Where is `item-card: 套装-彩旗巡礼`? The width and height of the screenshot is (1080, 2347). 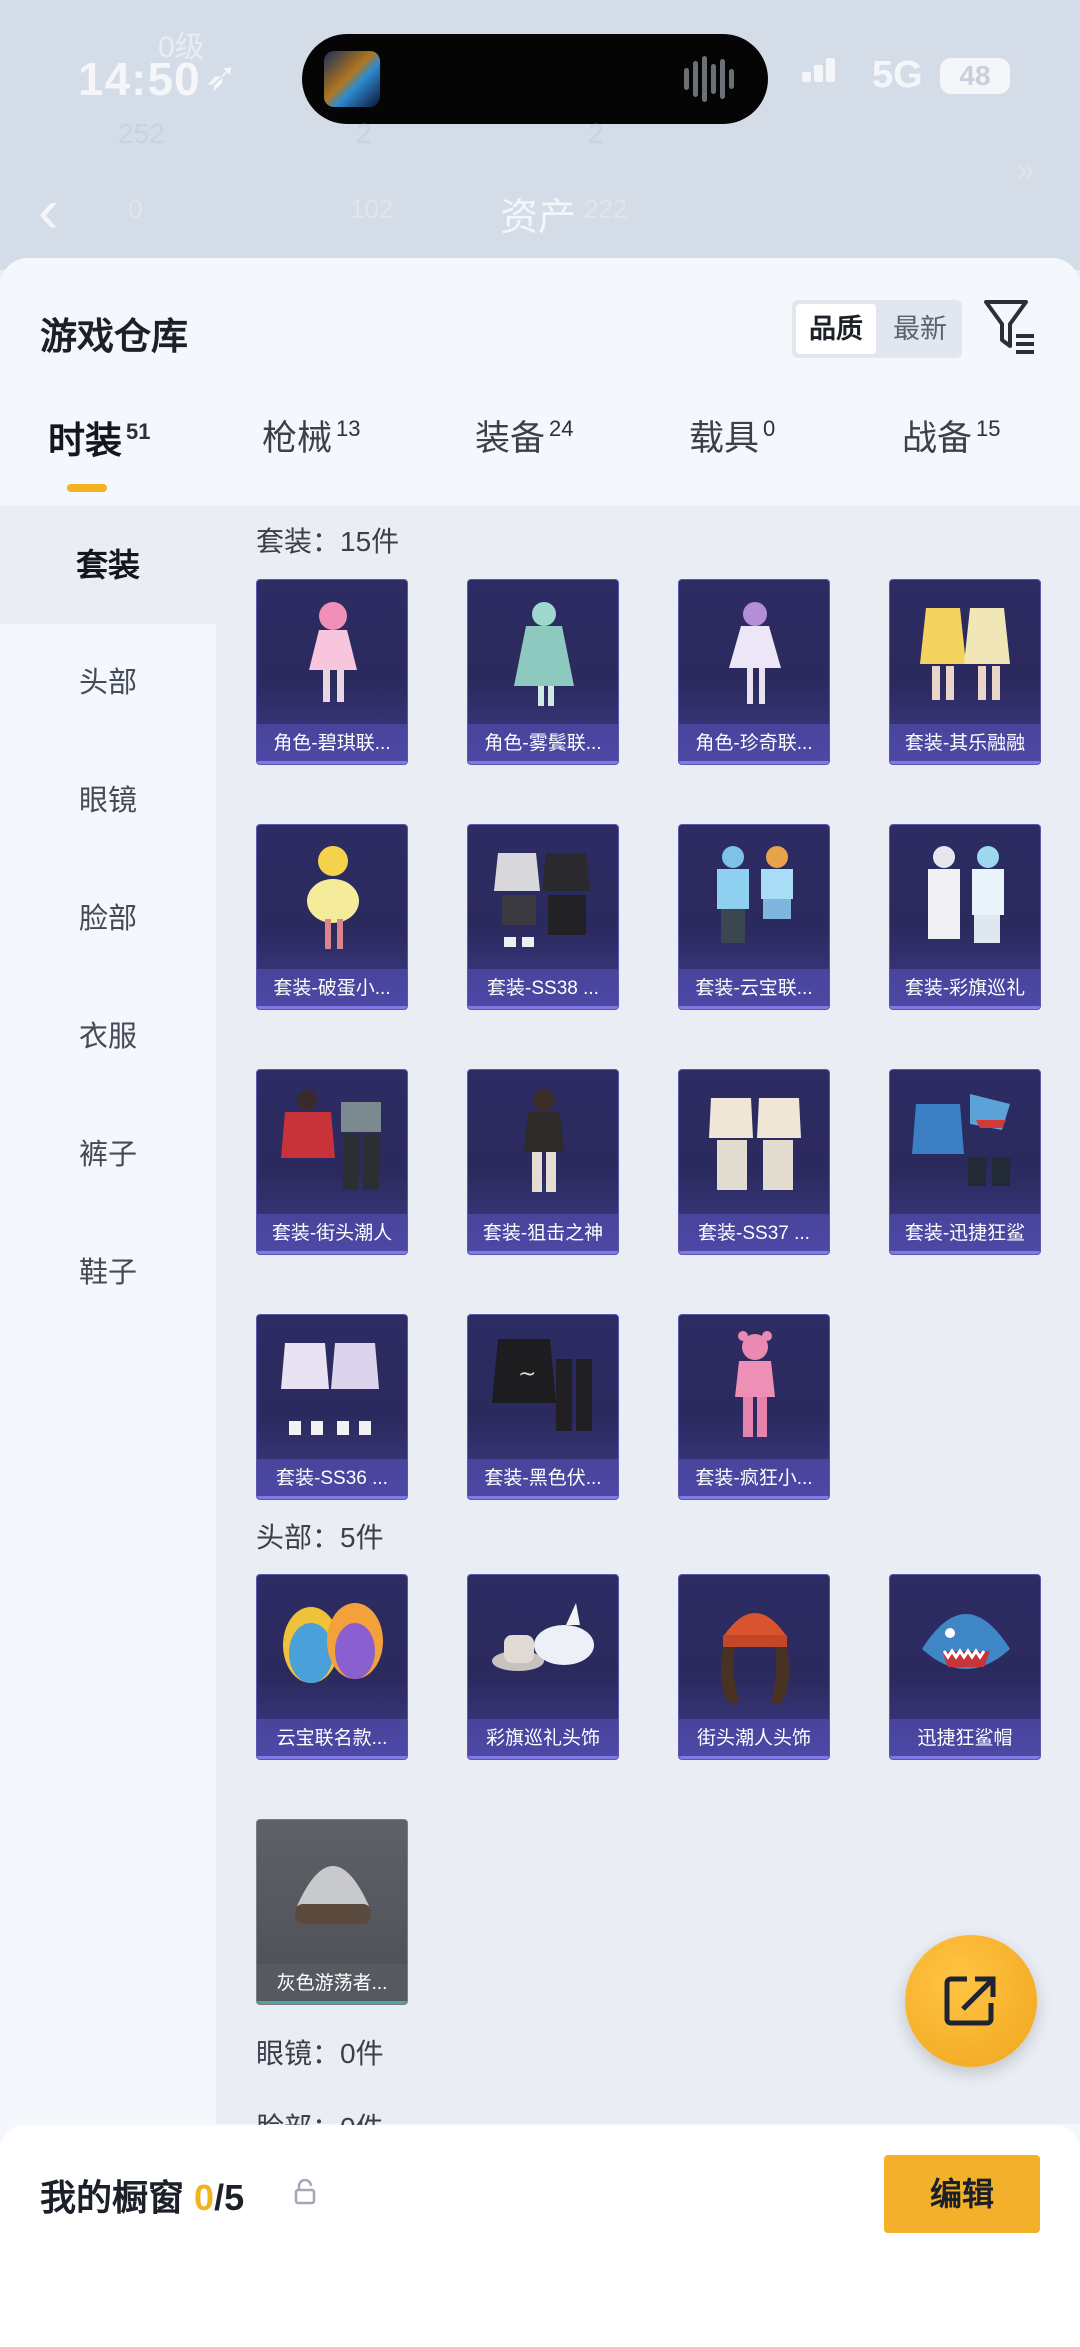 item-card: 套装-彩旗巡礼 is located at coordinates (965, 917).